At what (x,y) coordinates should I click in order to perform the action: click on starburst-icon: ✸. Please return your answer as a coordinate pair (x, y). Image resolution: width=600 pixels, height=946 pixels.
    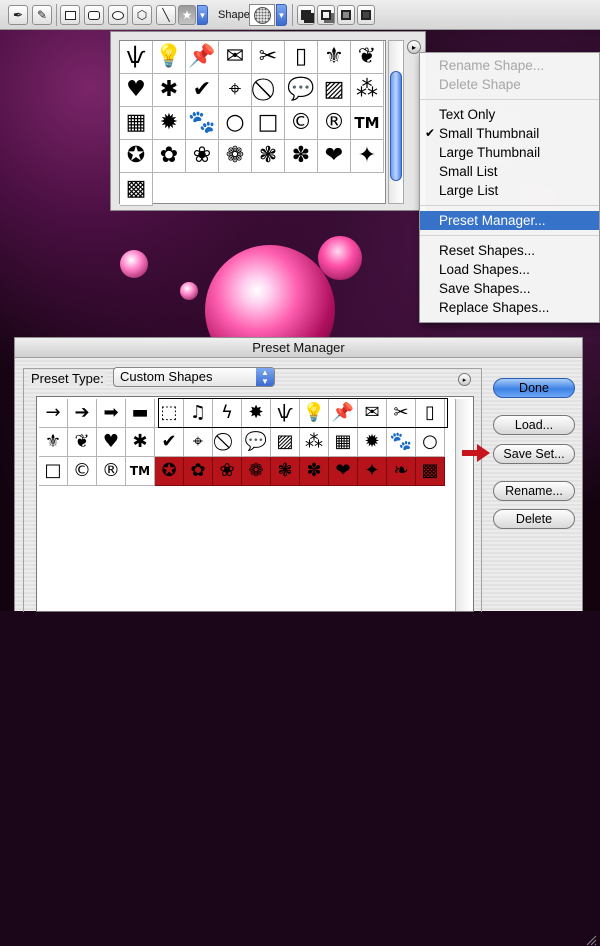
    Looking at the image, I should click on (256, 413).